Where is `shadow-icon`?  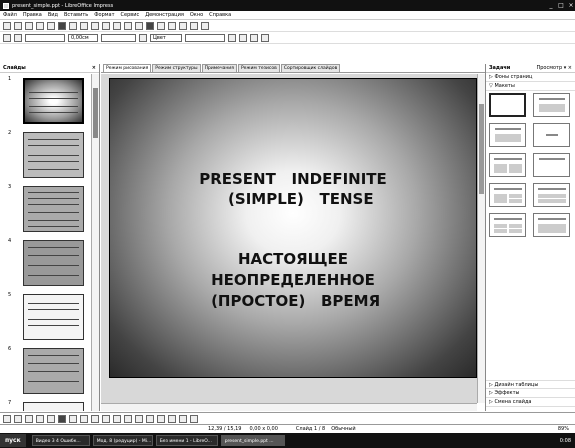 shadow-icon is located at coordinates (232, 38).